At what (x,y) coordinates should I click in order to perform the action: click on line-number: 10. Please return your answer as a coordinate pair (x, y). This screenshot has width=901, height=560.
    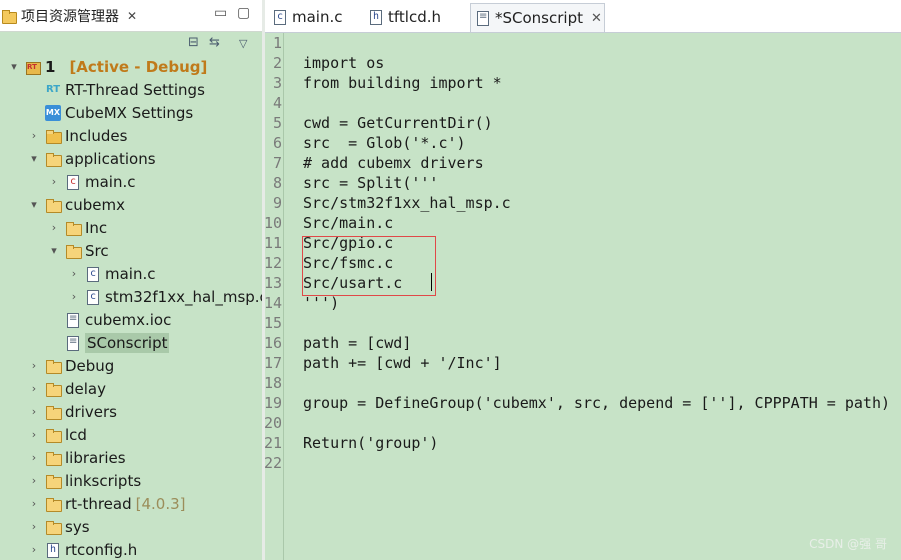
    Looking at the image, I should click on (272, 223).